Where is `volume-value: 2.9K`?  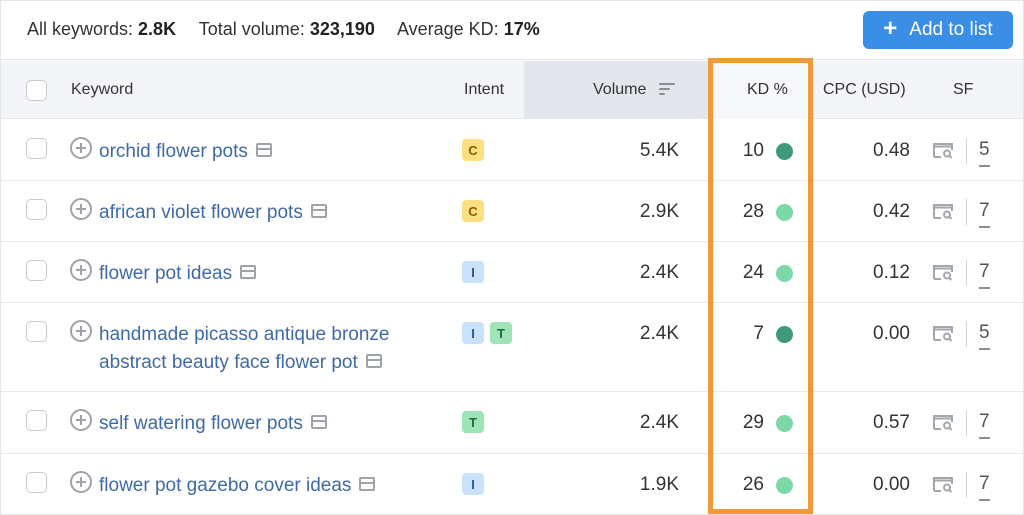
volume-value: 2.9K is located at coordinates (659, 211).